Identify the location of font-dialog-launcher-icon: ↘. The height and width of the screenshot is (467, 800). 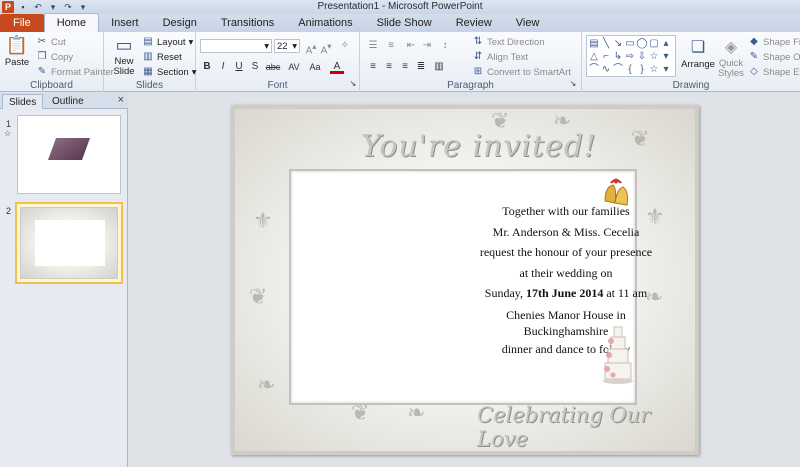
(353, 84).